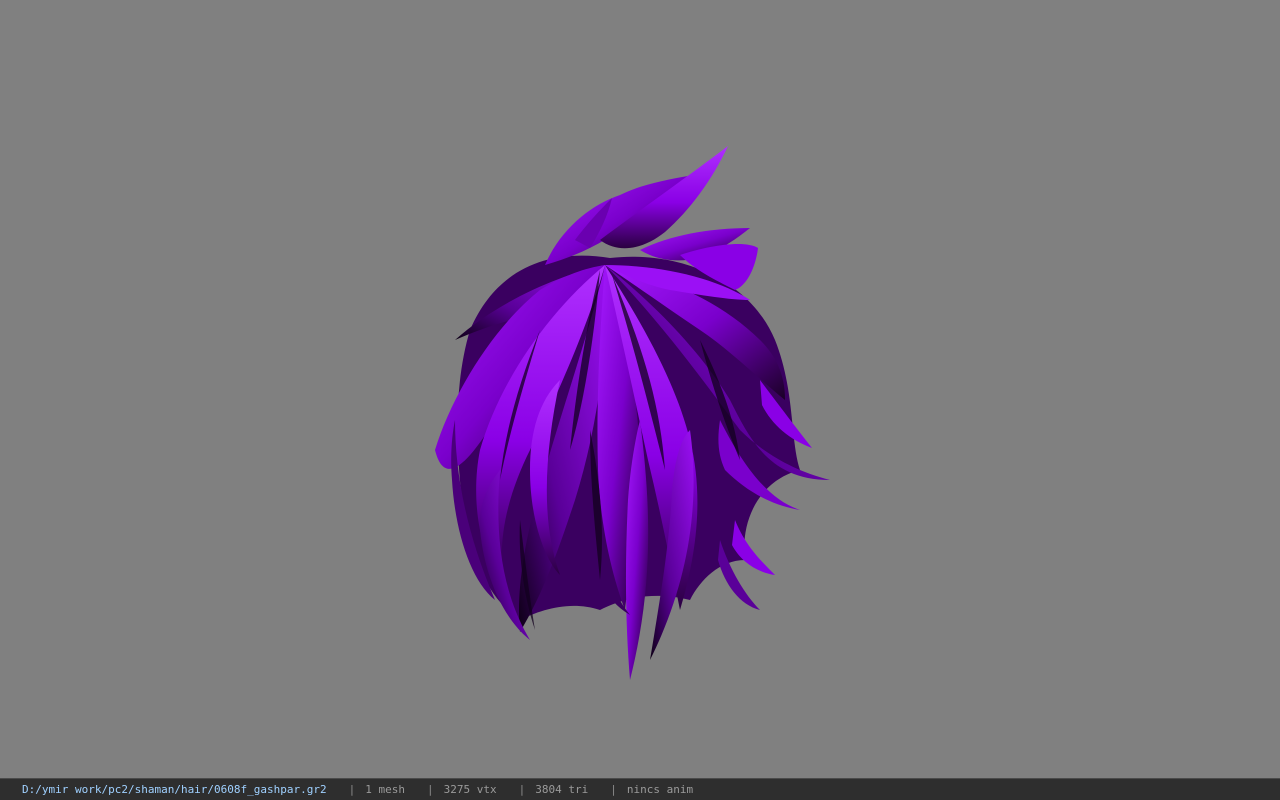 The height and width of the screenshot is (800, 1280). I want to click on vertex-count: 3275 vtx, so click(470, 789).